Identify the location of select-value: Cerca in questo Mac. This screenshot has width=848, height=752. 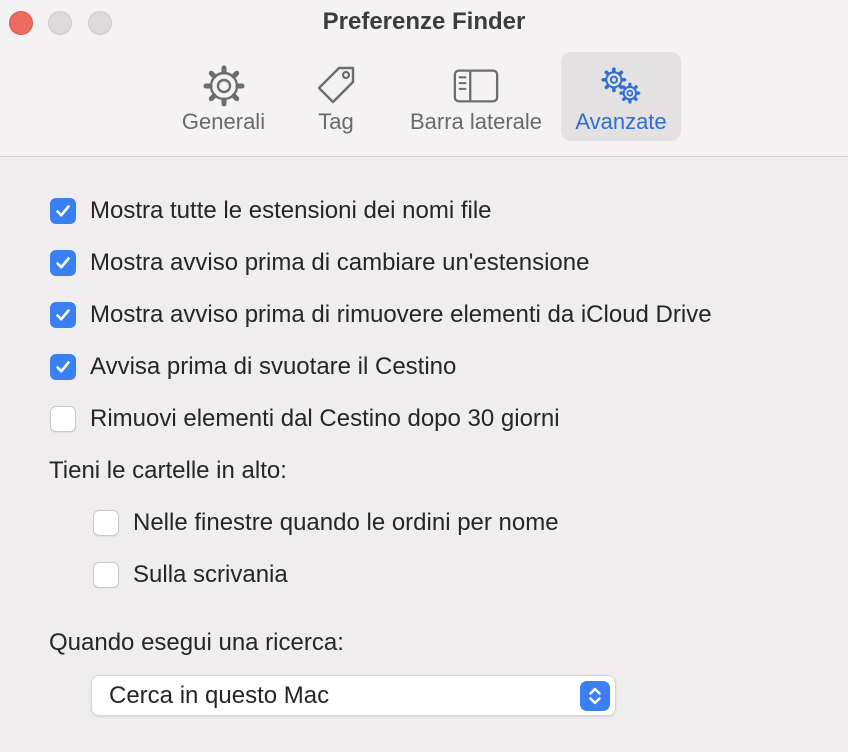
(219, 695).